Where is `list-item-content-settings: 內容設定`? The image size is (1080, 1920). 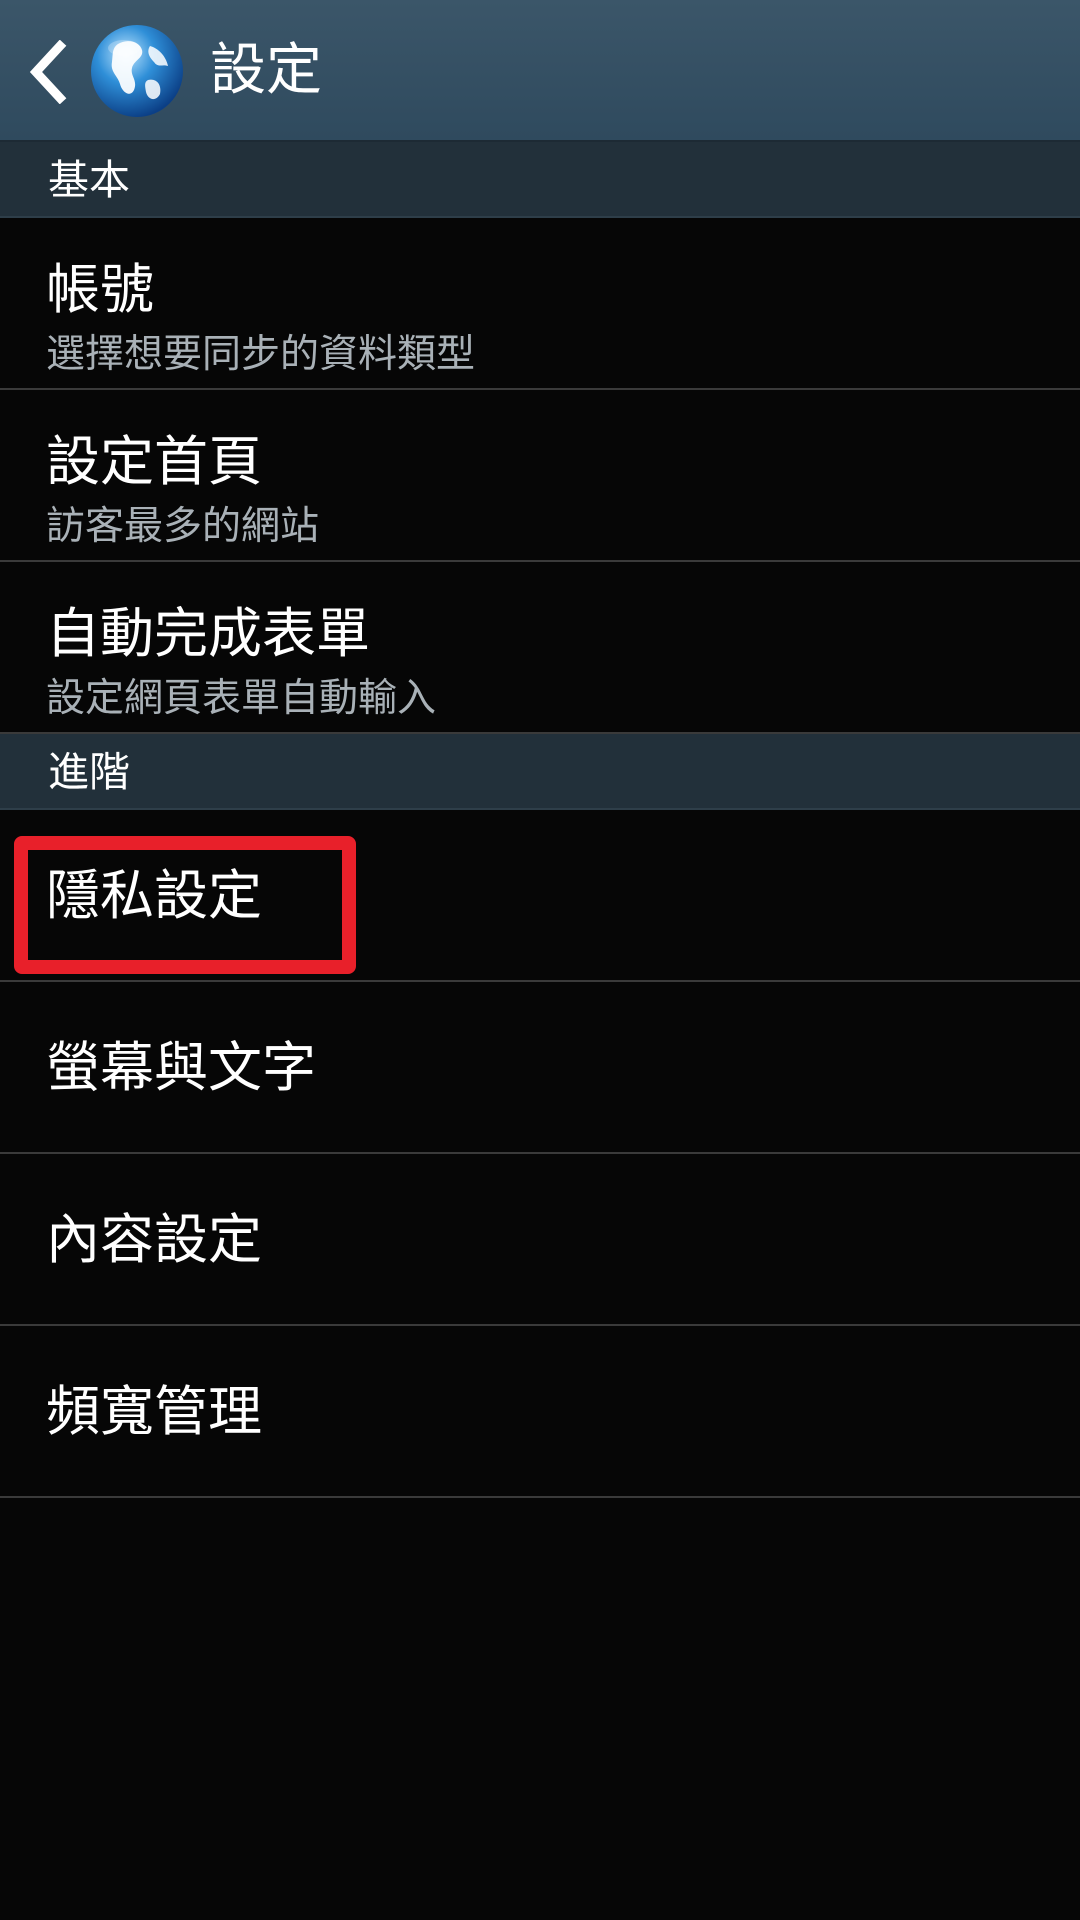 list-item-content-settings: 內容設定 is located at coordinates (540, 1240).